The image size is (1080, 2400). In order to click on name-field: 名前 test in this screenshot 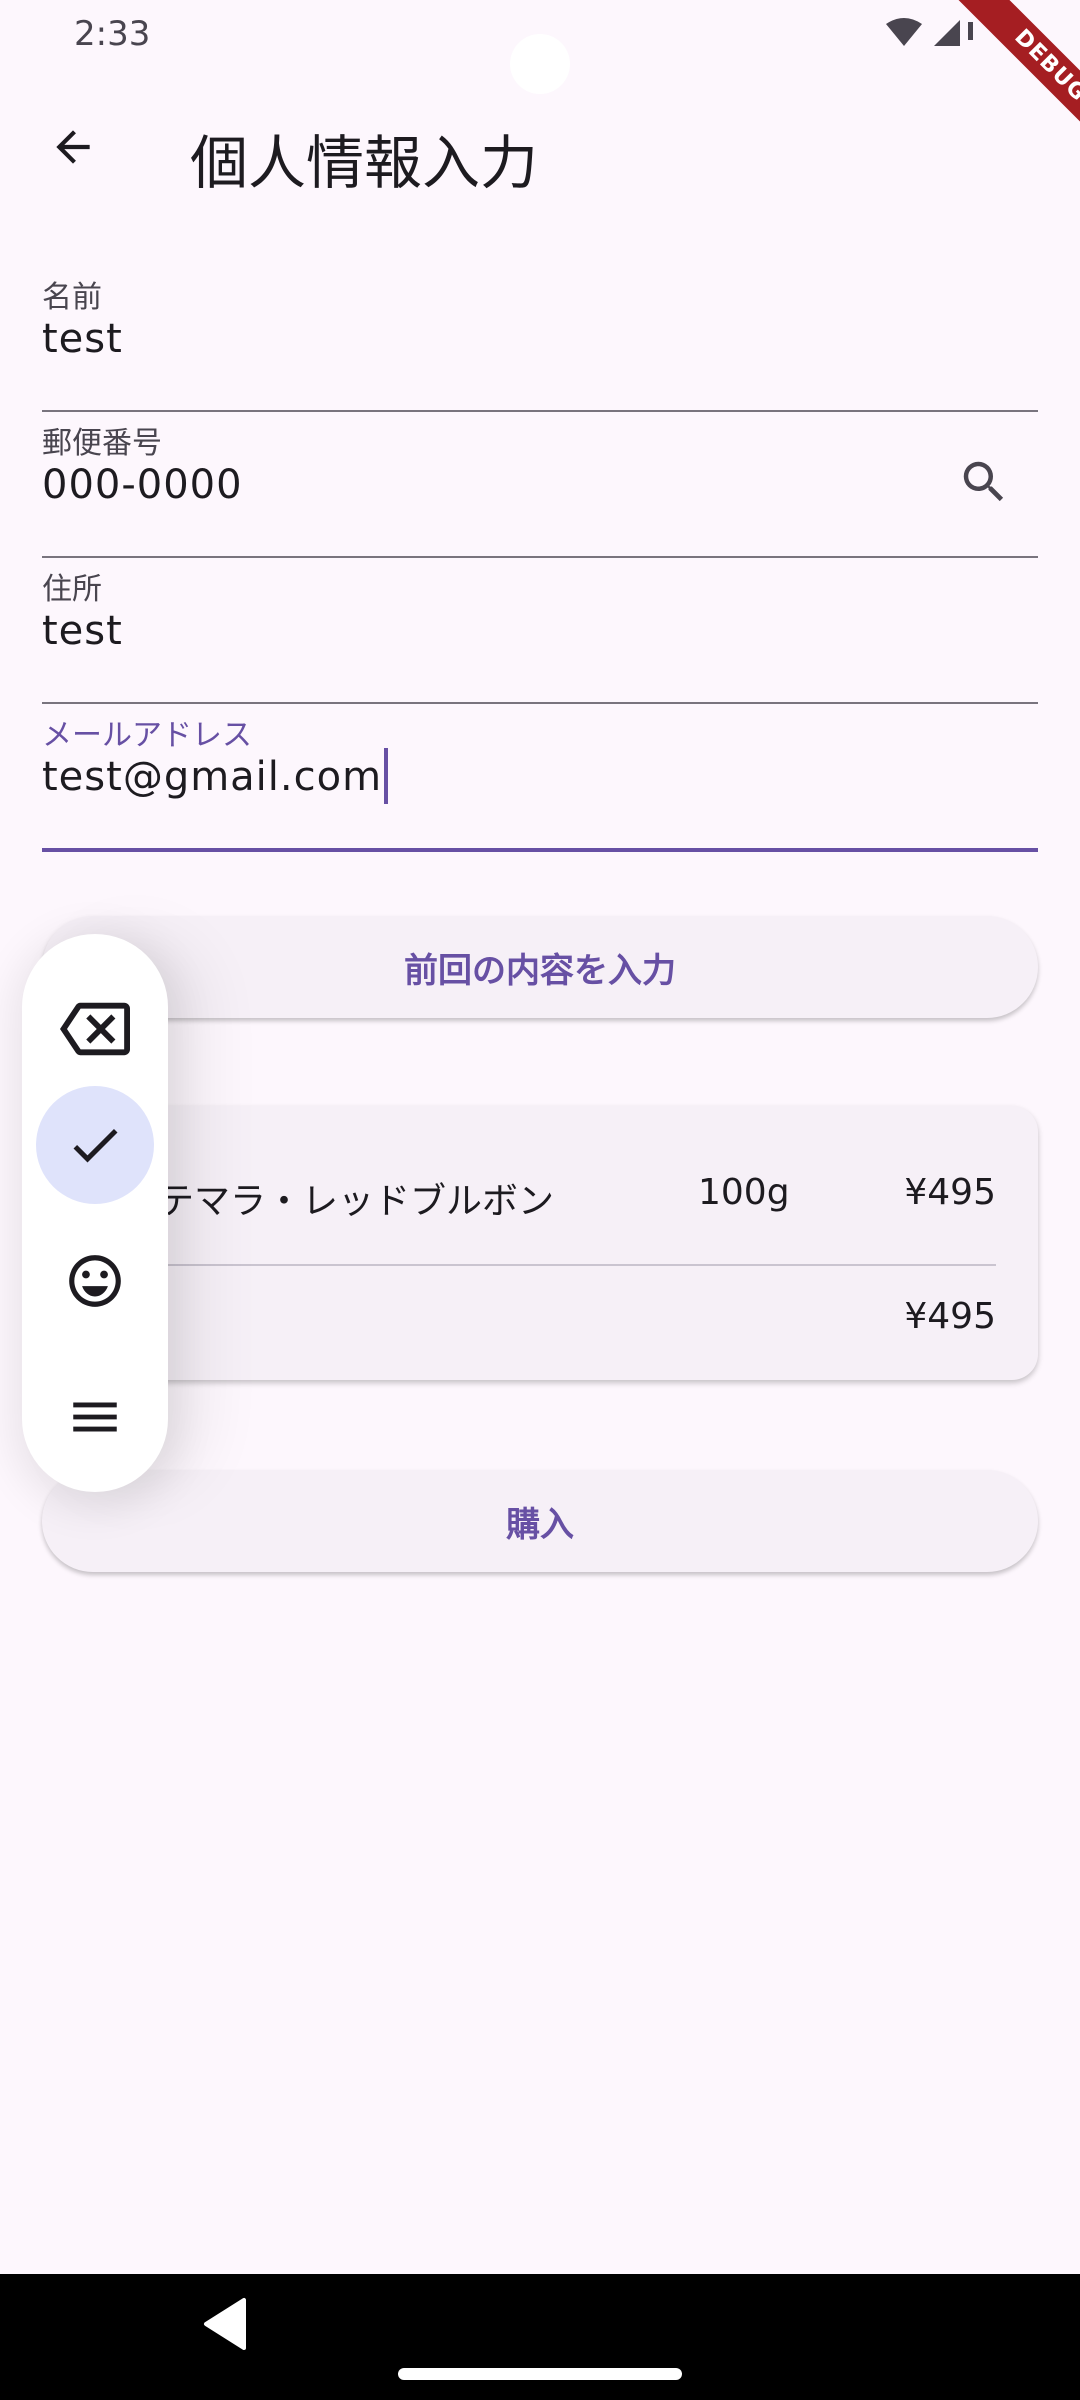, I will do `click(540, 338)`.